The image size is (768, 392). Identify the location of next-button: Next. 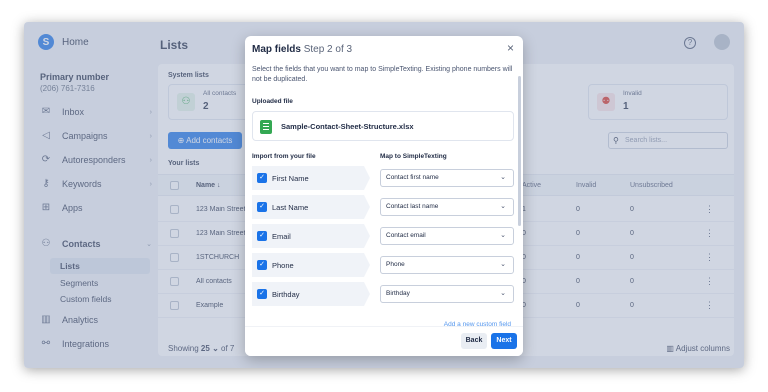
(504, 341).